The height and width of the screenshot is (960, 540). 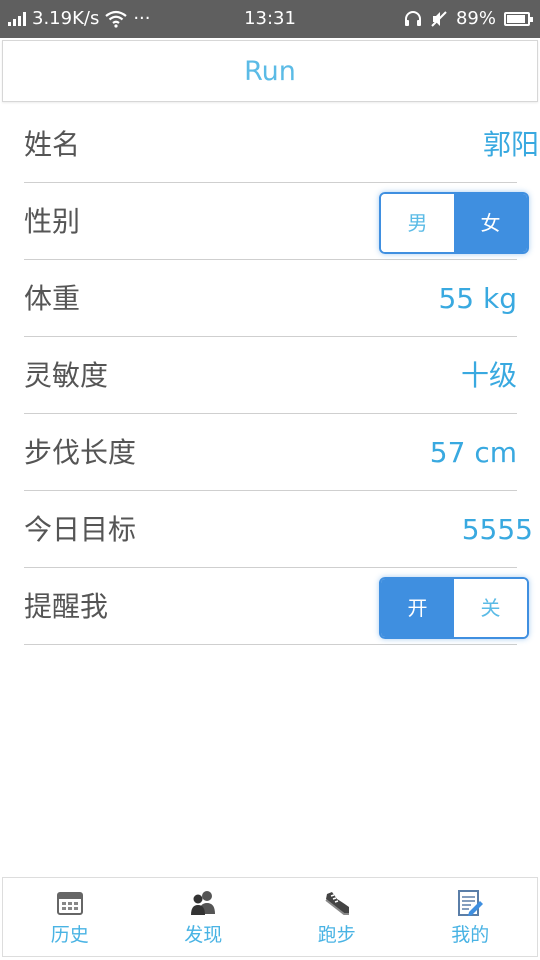 What do you see at coordinates (473, 452) in the screenshot?
I see `stride-value: 57 cm` at bounding box center [473, 452].